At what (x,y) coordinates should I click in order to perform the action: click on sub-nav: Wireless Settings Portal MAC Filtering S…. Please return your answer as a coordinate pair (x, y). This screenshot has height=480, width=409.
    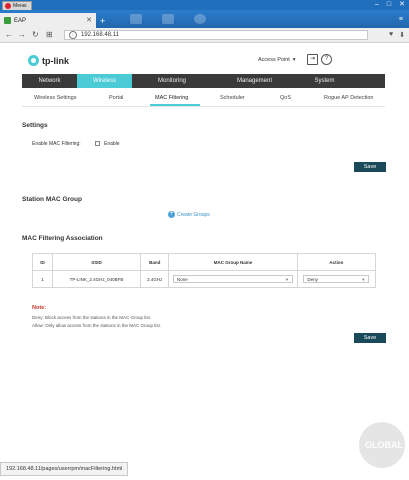
    Looking at the image, I should click on (203, 99).